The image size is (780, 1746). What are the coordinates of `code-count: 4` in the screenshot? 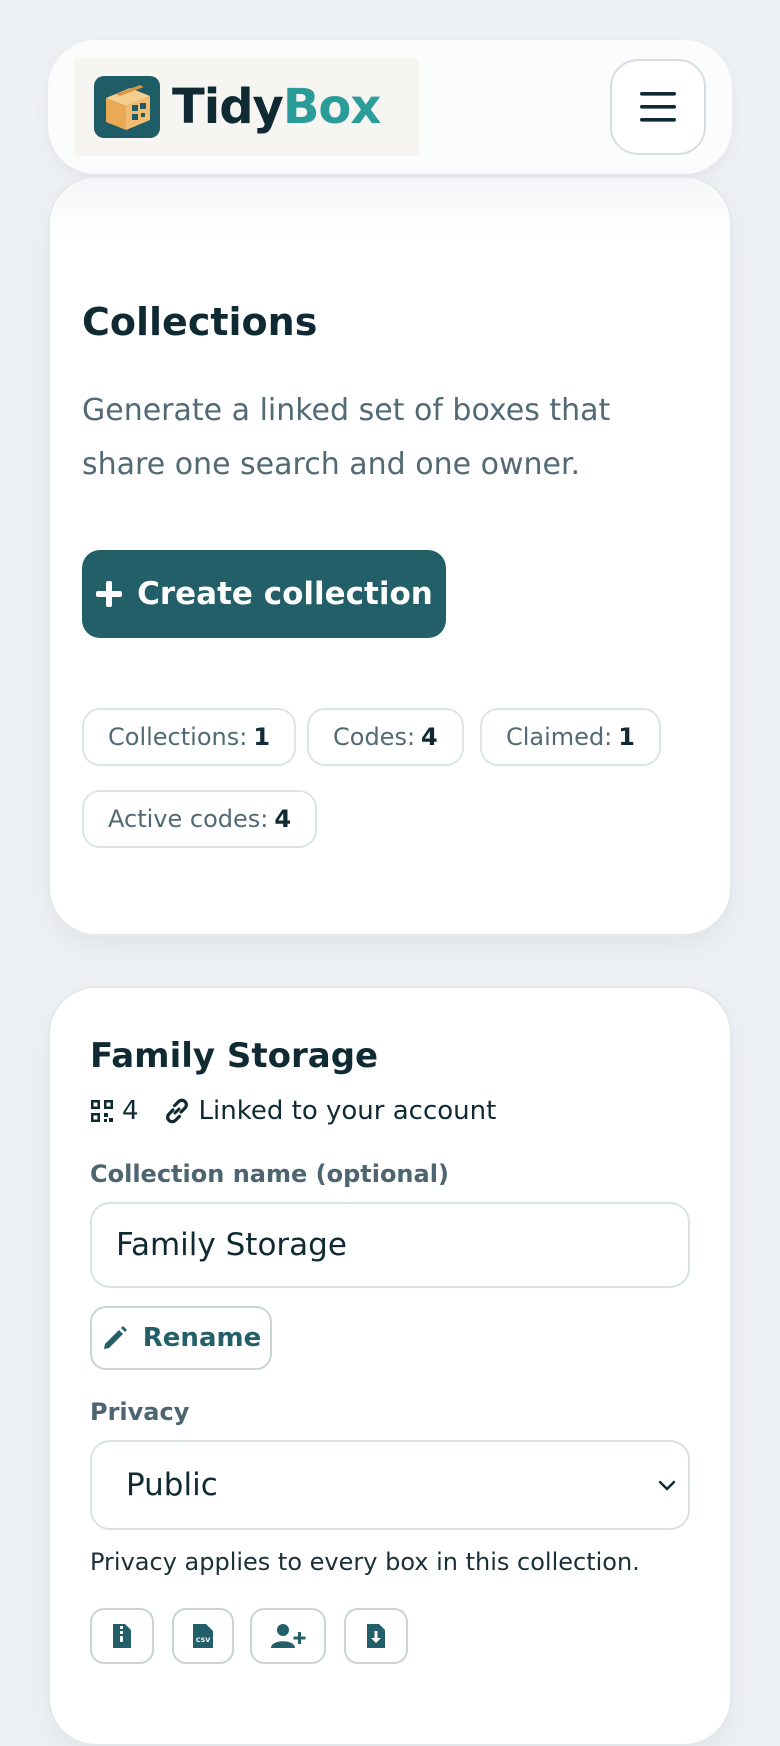 It's located at (130, 1111).